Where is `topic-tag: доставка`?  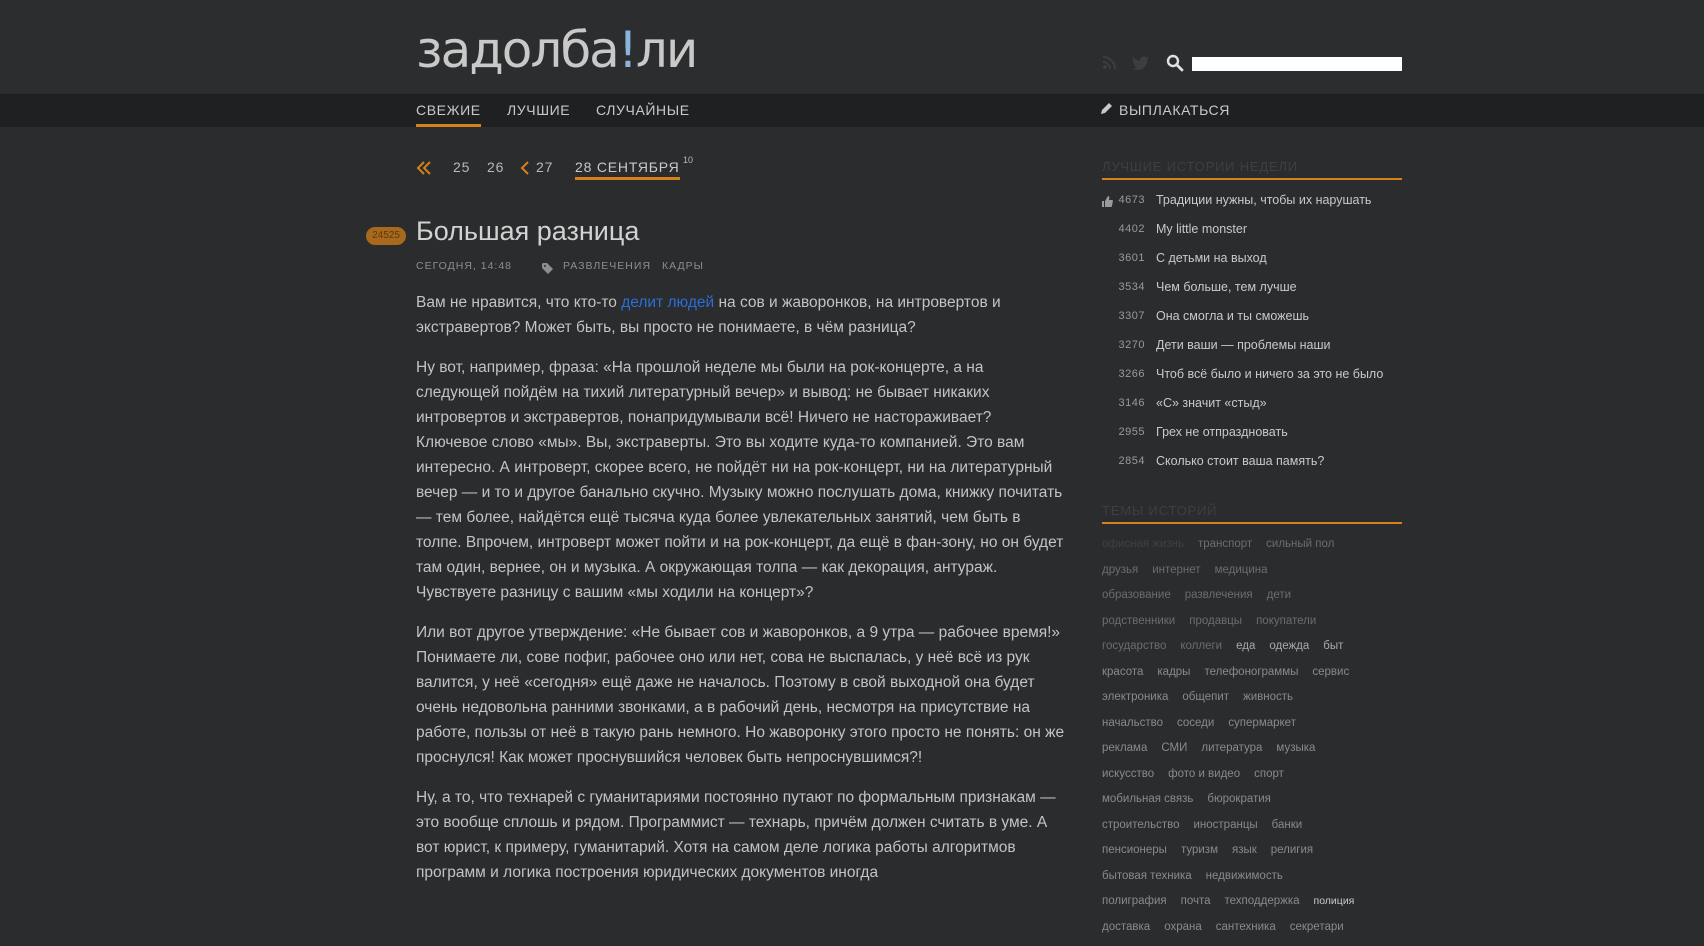 topic-tag: доставка is located at coordinates (1126, 927).